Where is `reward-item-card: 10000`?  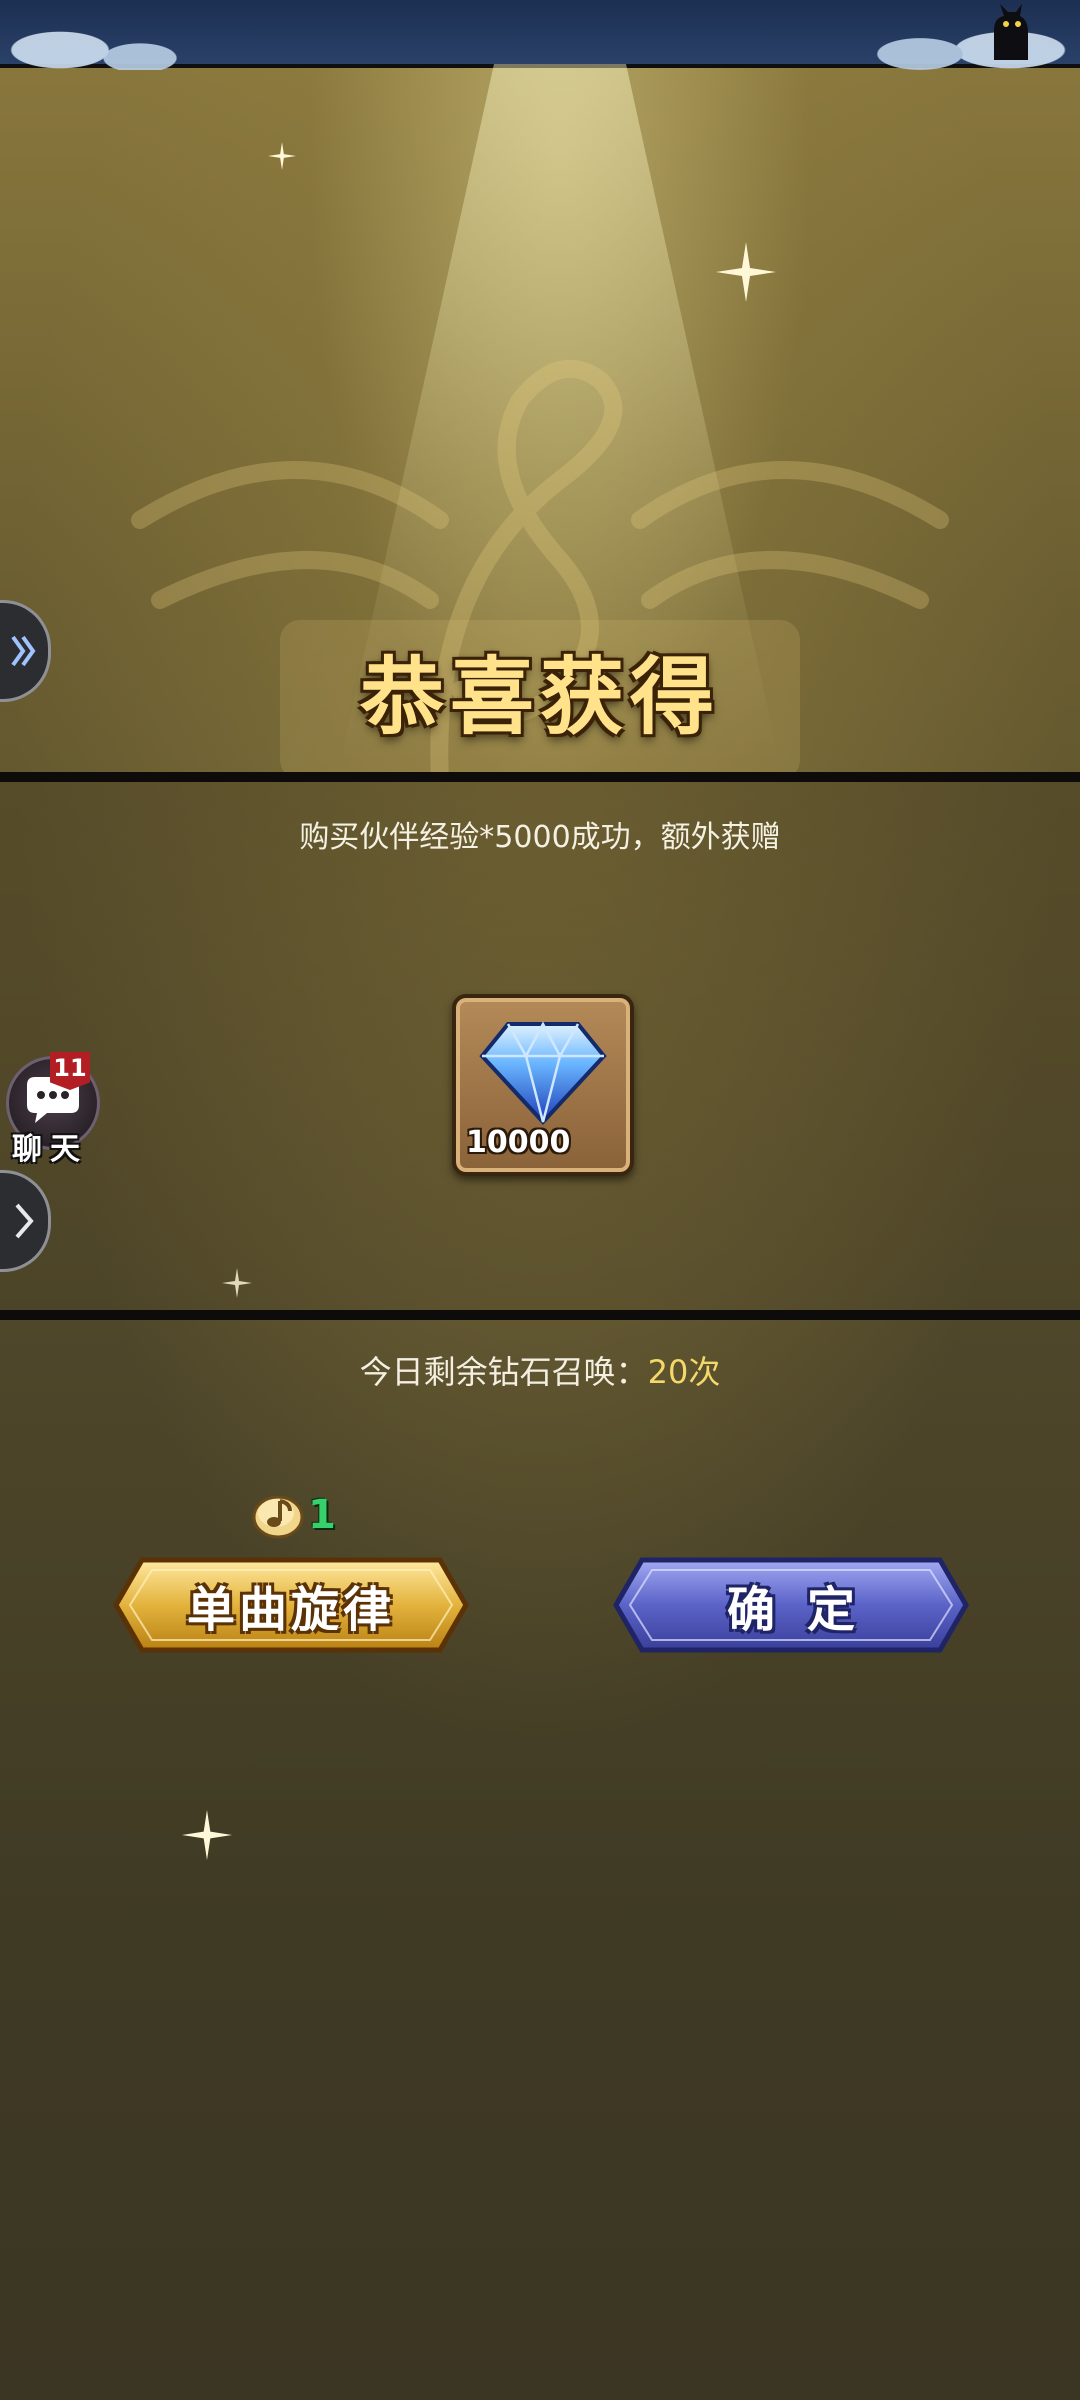
reward-item-card: 10000 is located at coordinates (543, 1085).